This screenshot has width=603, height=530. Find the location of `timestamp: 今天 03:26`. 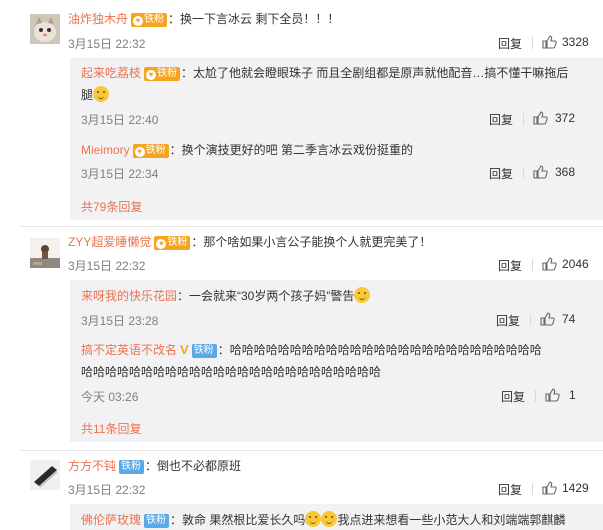

timestamp: 今天 03:26 is located at coordinates (110, 397).